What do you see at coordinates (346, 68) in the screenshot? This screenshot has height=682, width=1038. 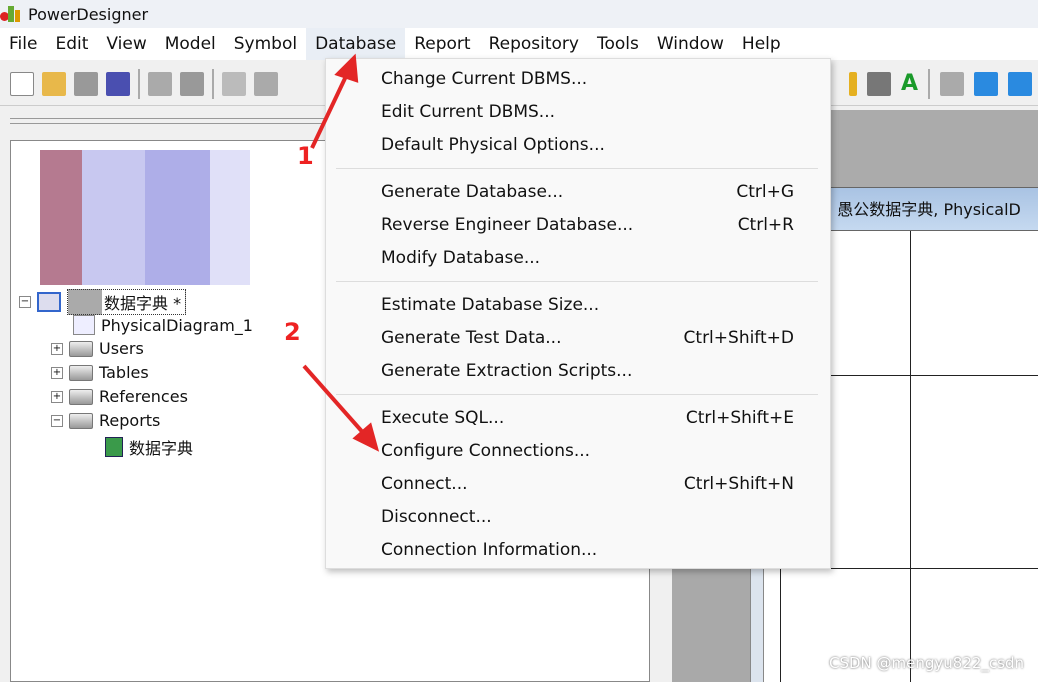 I see `arrow-1-head` at bounding box center [346, 68].